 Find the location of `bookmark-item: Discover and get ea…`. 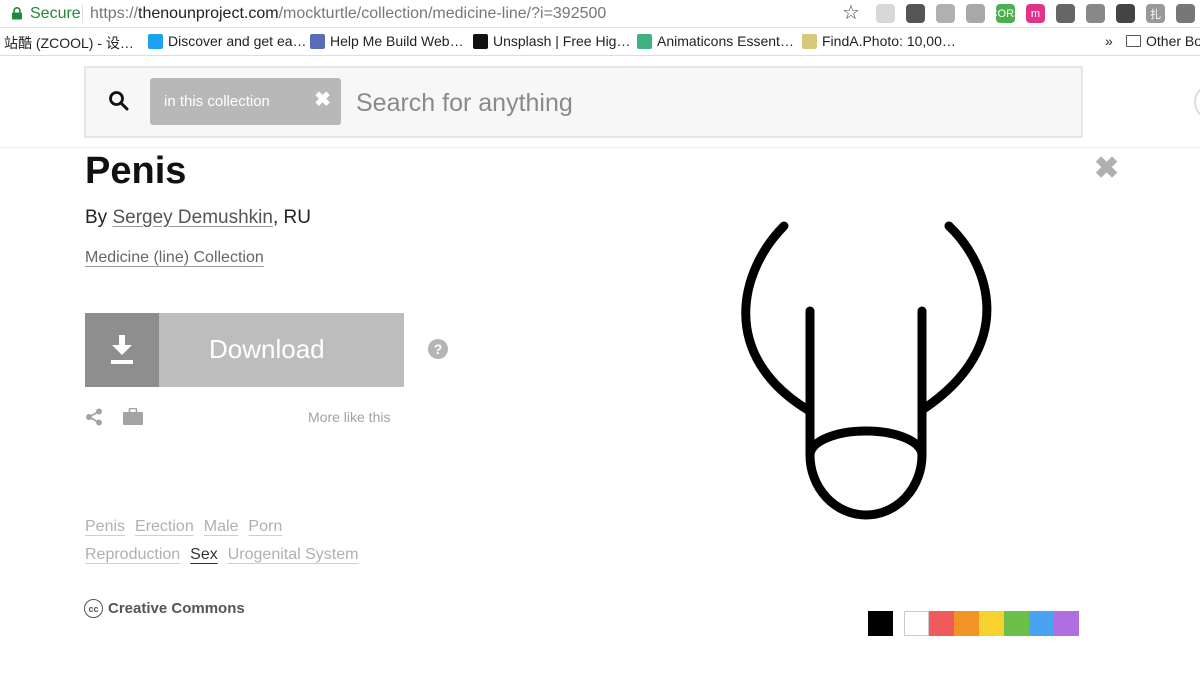

bookmark-item: Discover and get ea… is located at coordinates (227, 41).